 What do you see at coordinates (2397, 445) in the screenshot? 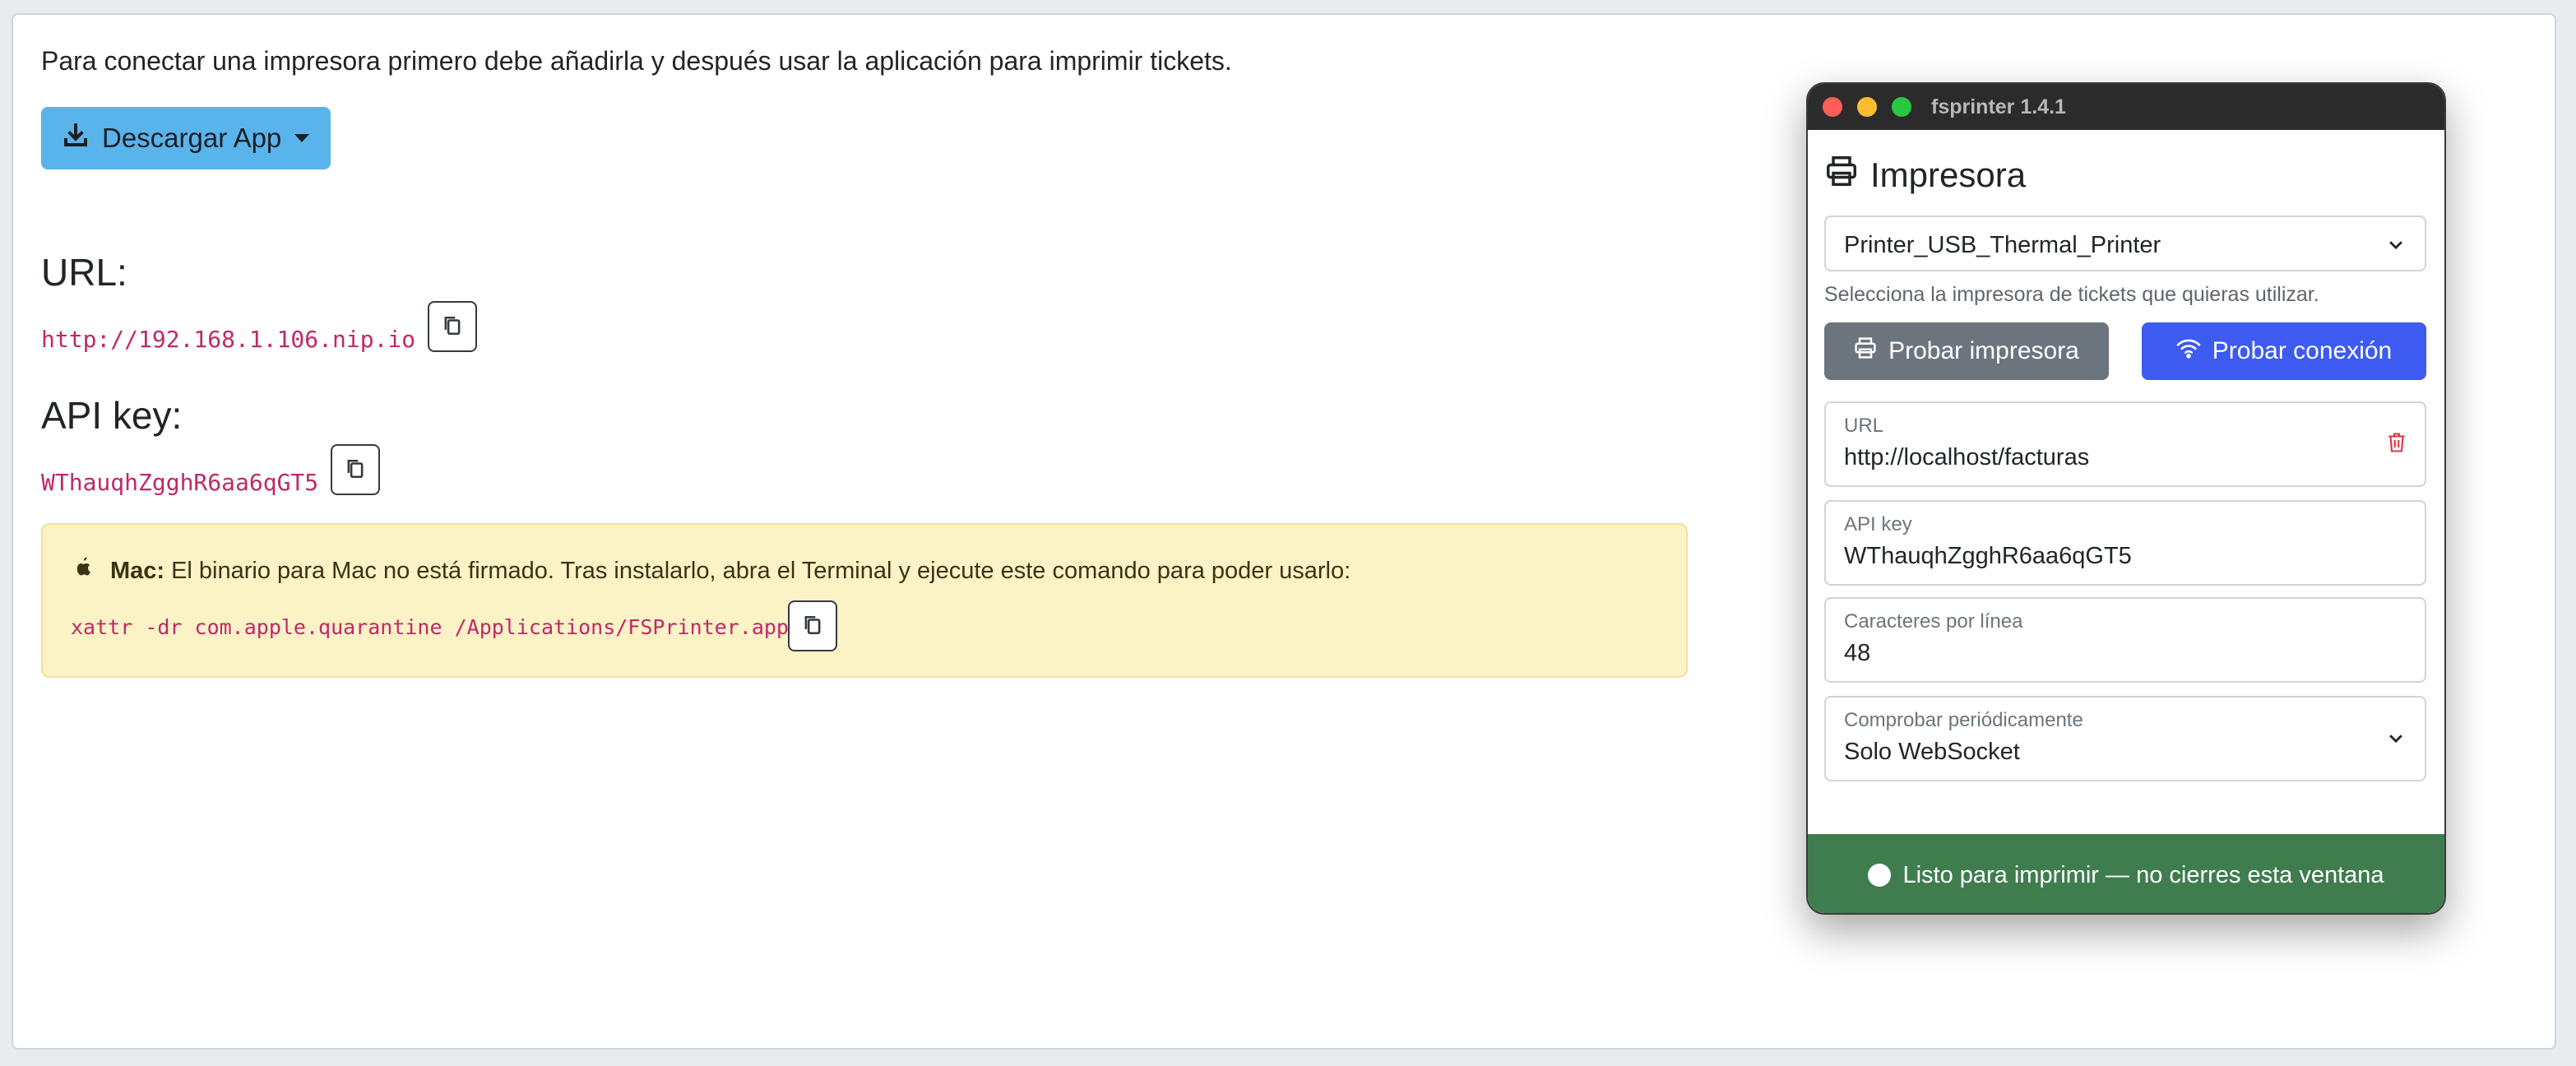
I see `trash-icon` at bounding box center [2397, 445].